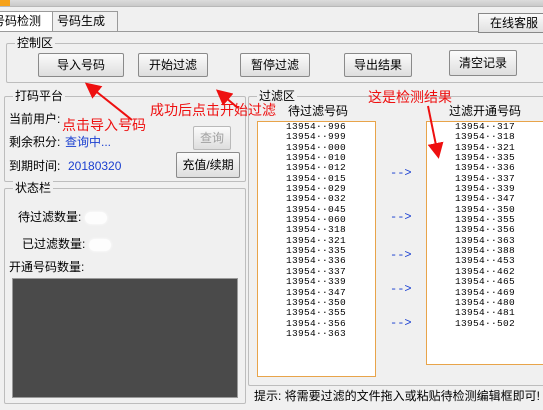 This screenshot has width=543, height=410. I want to click on annotation-arrows, so click(264, 120).